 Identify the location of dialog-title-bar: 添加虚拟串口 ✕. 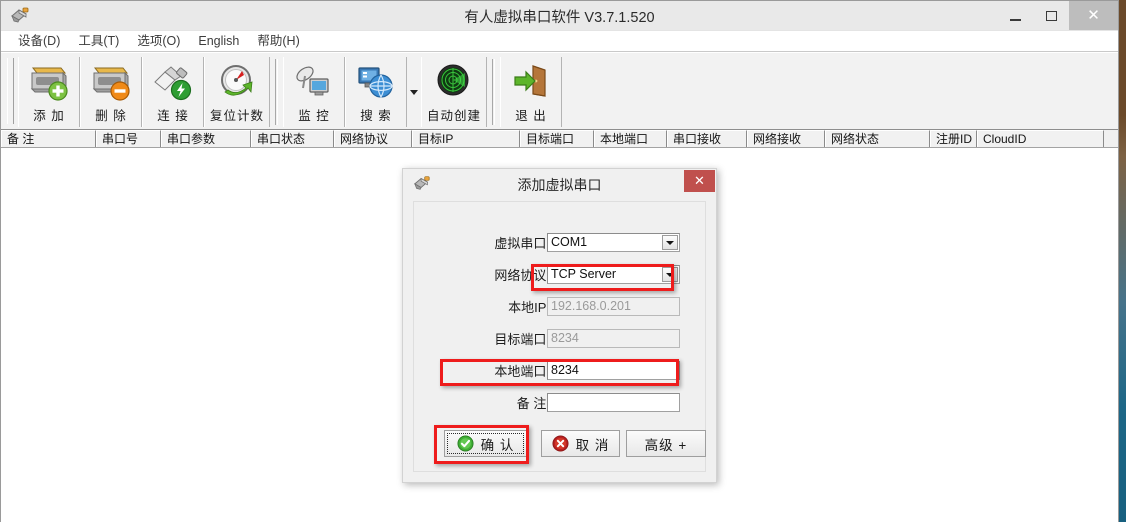
(559, 184).